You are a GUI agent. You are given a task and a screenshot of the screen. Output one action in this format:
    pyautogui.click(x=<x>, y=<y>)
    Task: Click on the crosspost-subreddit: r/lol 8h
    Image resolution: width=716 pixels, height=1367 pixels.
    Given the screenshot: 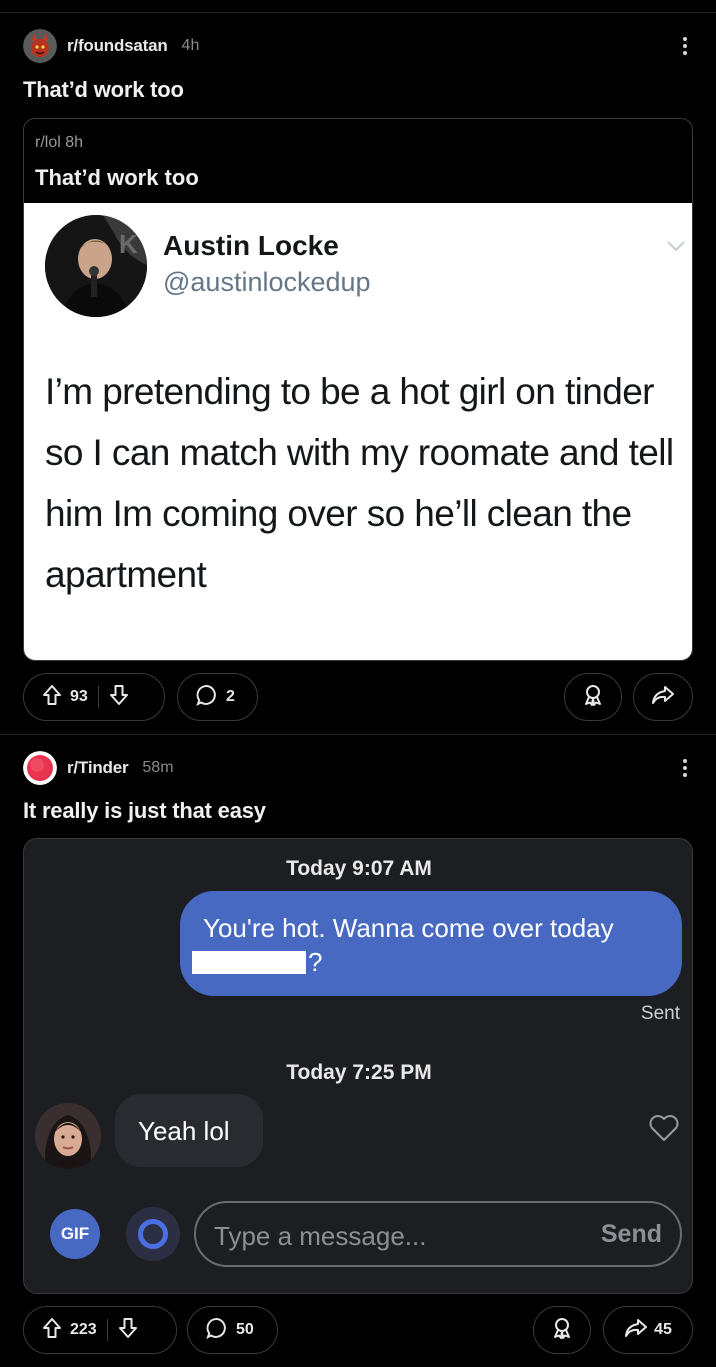 What is the action you would take?
    pyautogui.click(x=59, y=143)
    